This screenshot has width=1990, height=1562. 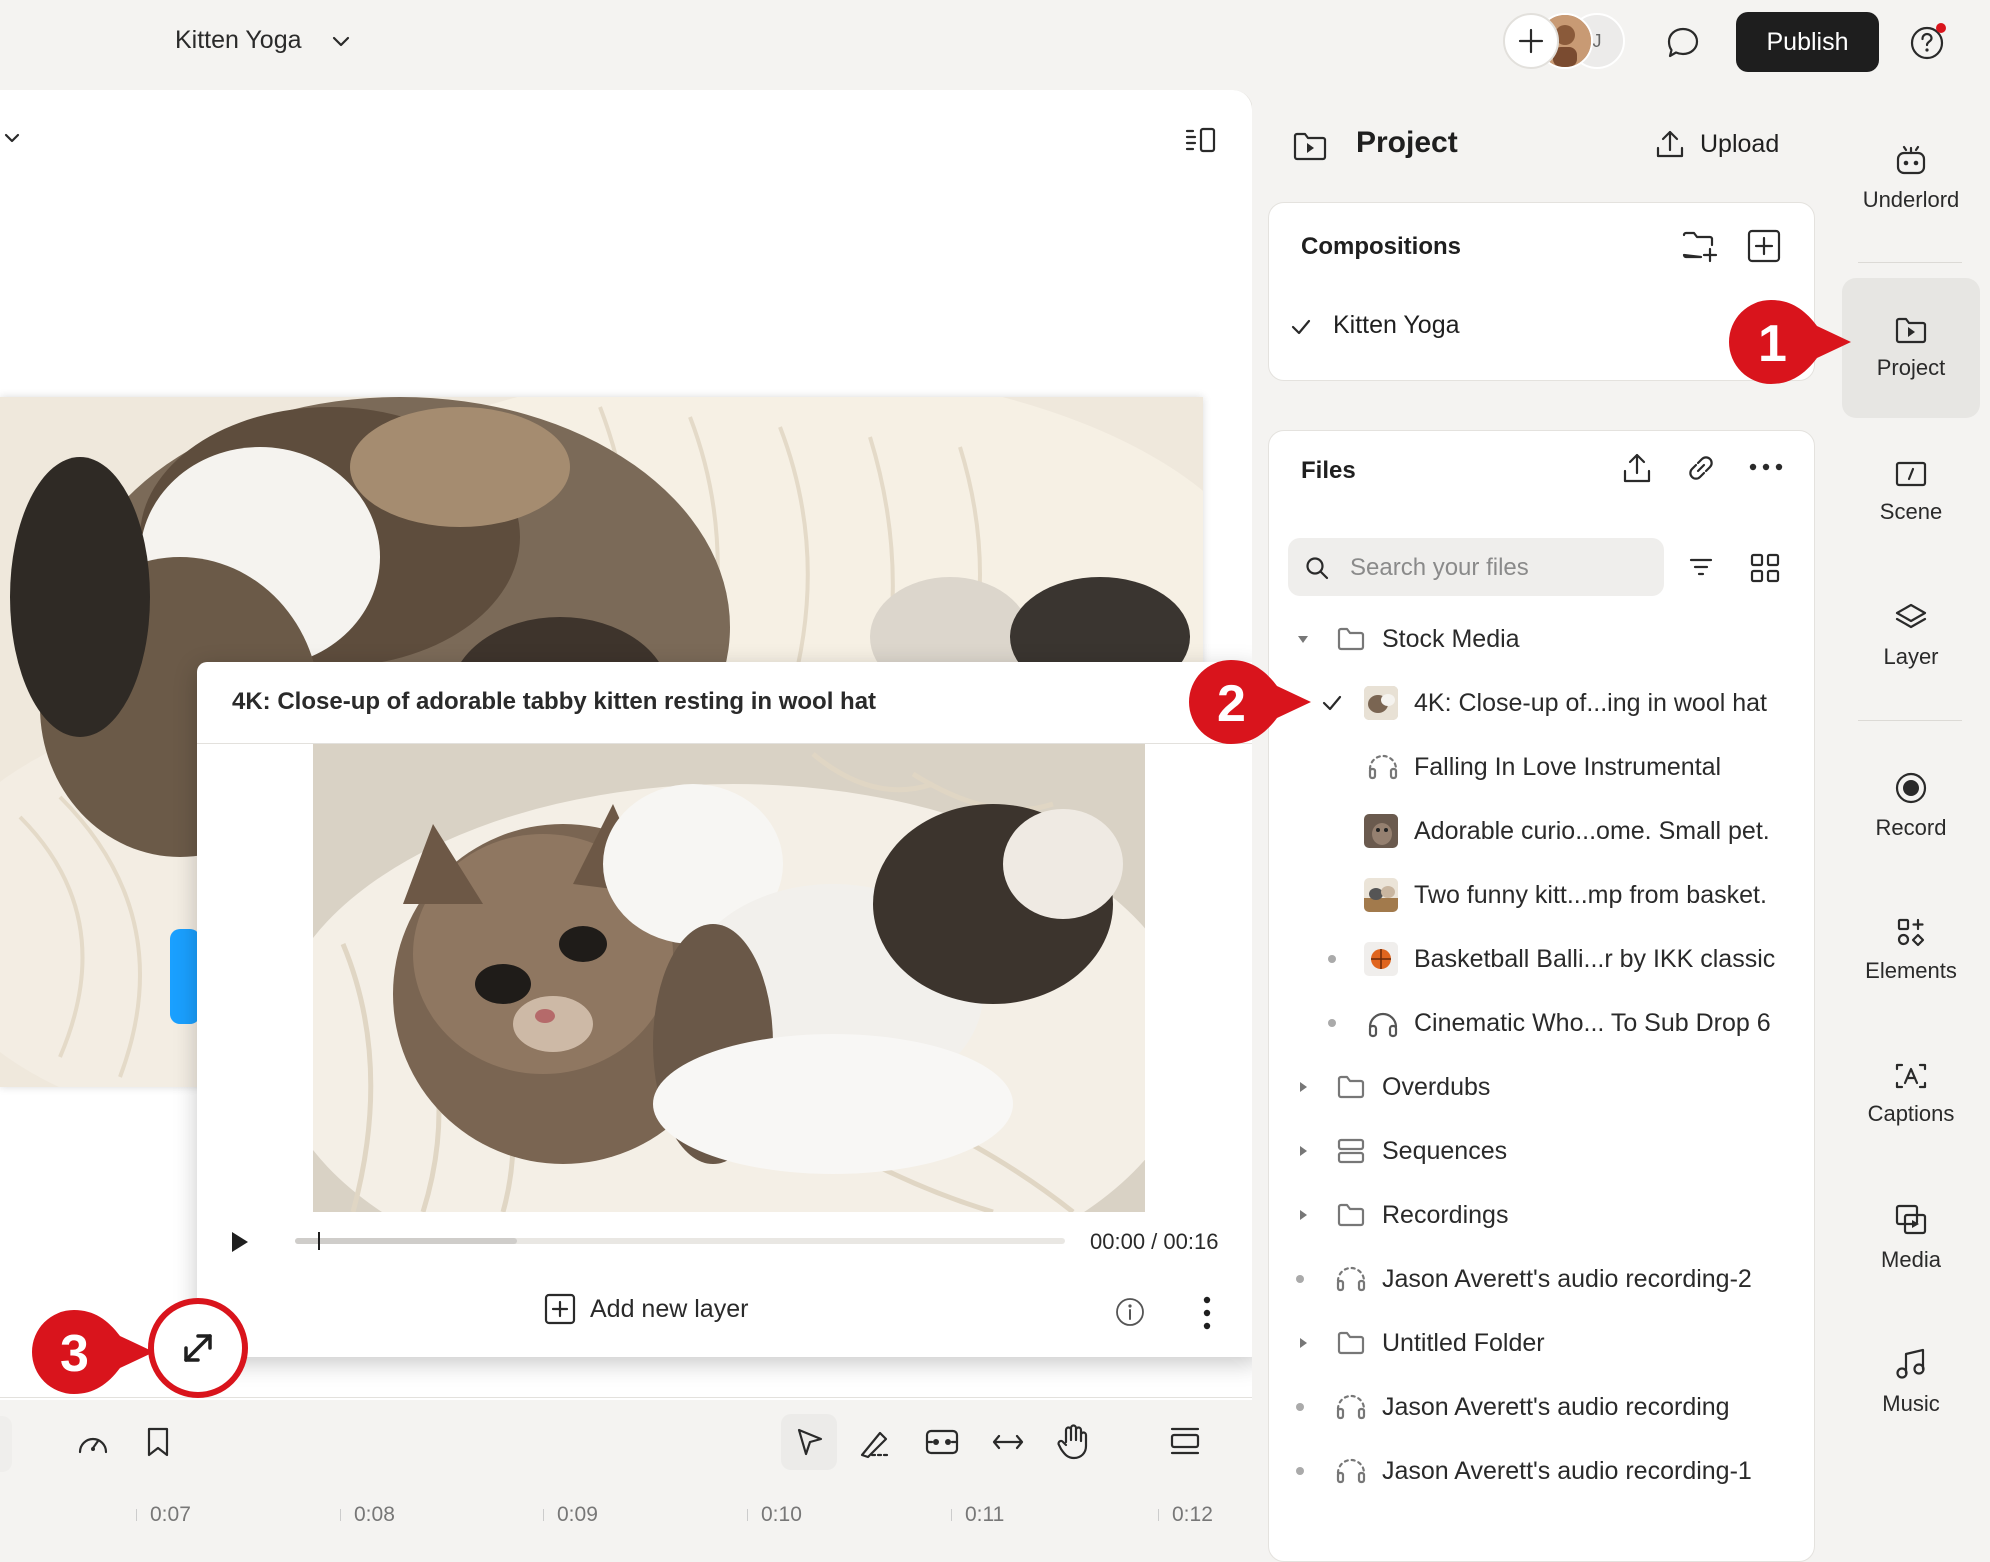 What do you see at coordinates (1073, 1442) in the screenshot?
I see `hand-tool-icon` at bounding box center [1073, 1442].